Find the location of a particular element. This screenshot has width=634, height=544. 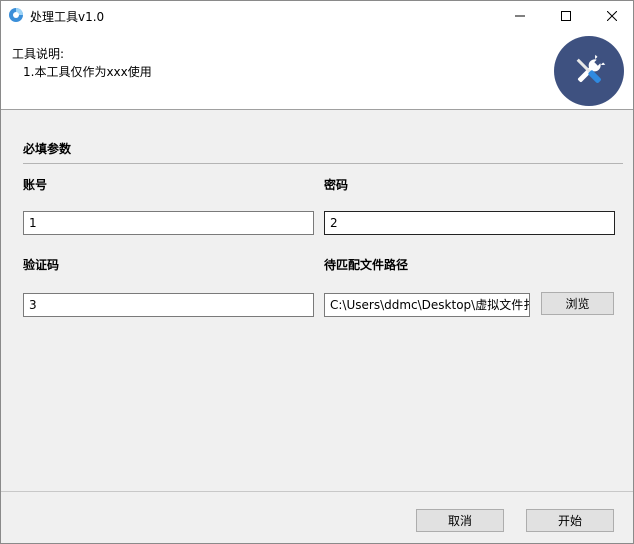

app-logo-icon is located at coordinates (16, 15).